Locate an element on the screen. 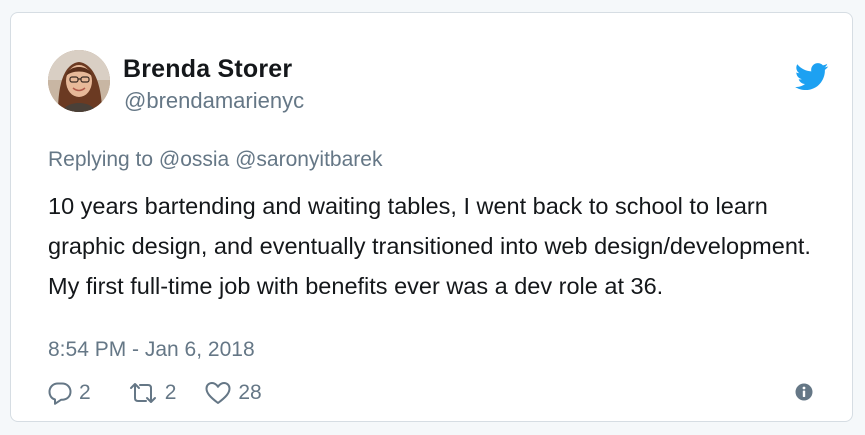  retweet-count: 2 is located at coordinates (170, 392).